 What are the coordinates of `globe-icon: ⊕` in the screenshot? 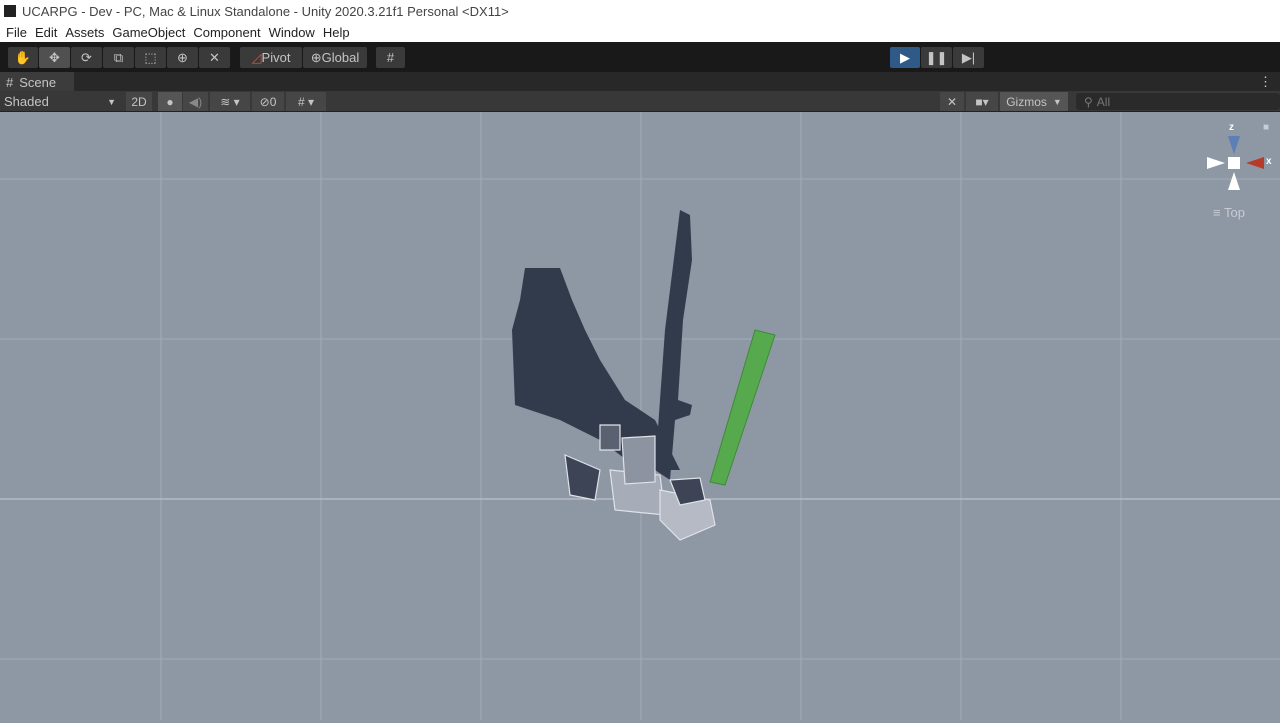 It's located at (316, 57).